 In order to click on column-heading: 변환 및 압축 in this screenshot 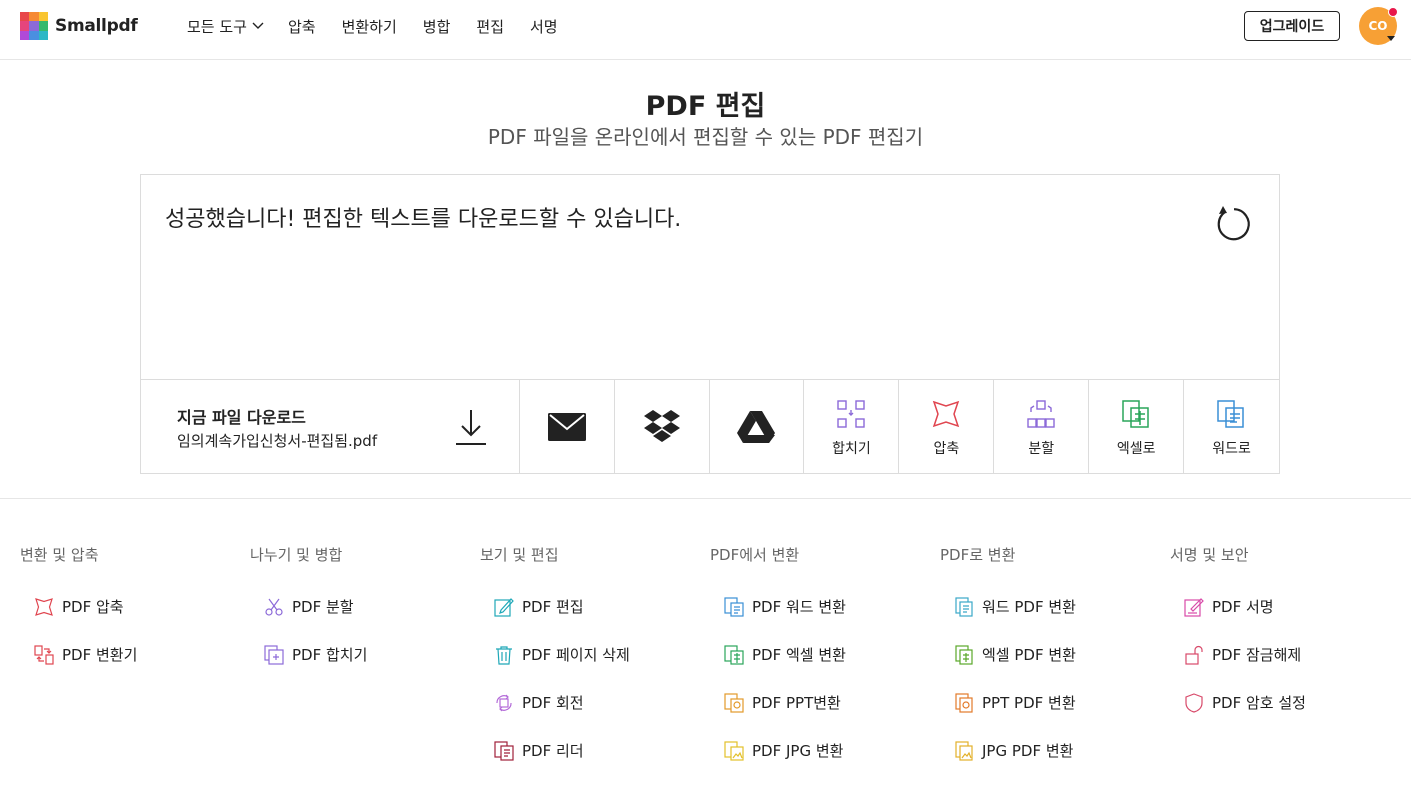, I will do `click(59, 555)`.